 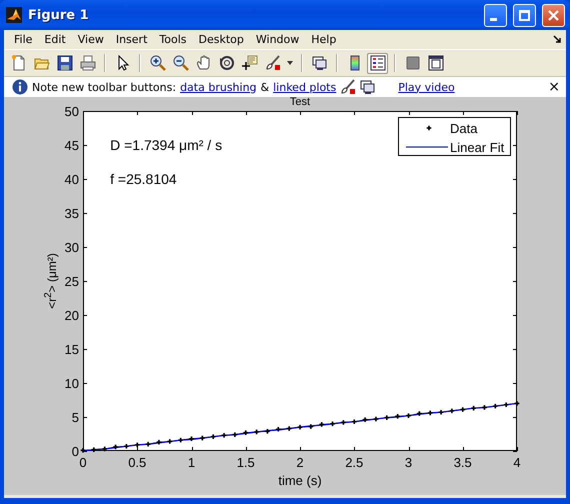 I want to click on legend-icon, so click(x=378, y=63).